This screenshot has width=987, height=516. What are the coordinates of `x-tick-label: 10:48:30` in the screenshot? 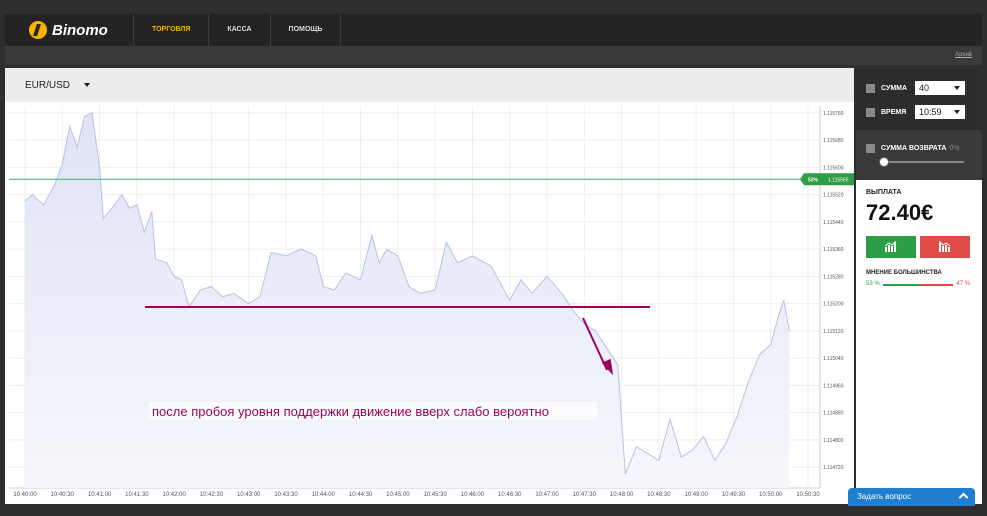 It's located at (659, 495).